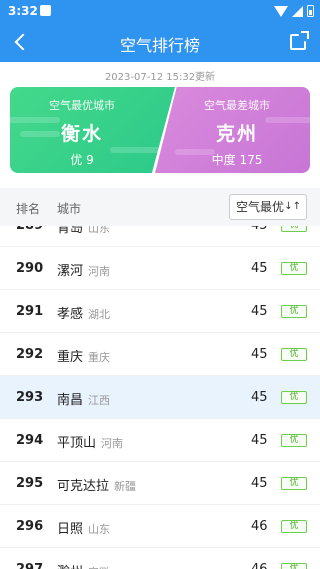  I want to click on signal-icon, so click(297, 11).